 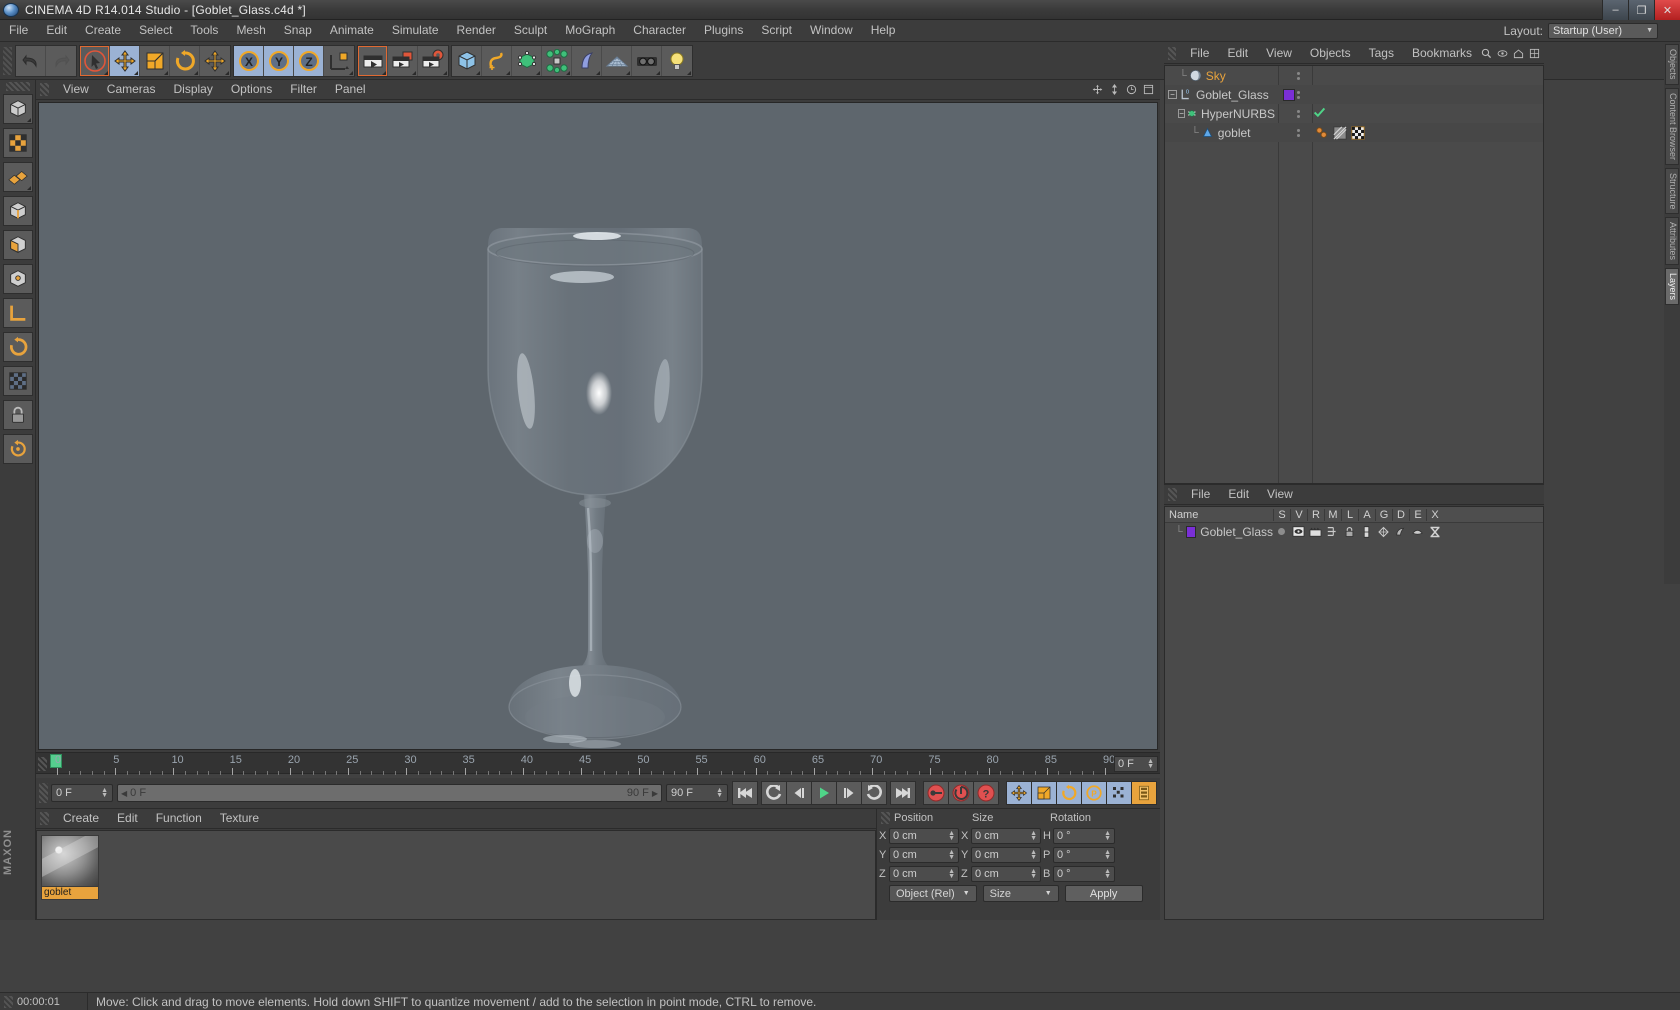 I want to click on reset-transform-tool, so click(x=215, y=60).